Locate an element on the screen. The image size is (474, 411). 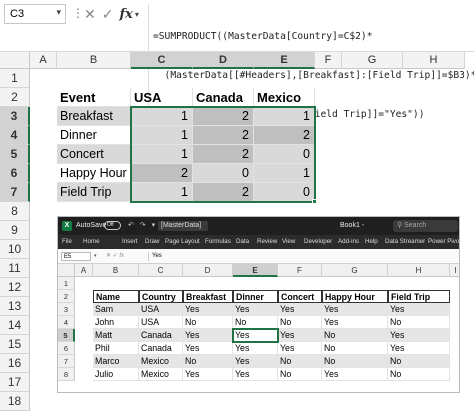
tab-data-streamer: Data Streamer is located at coordinates (405, 242).